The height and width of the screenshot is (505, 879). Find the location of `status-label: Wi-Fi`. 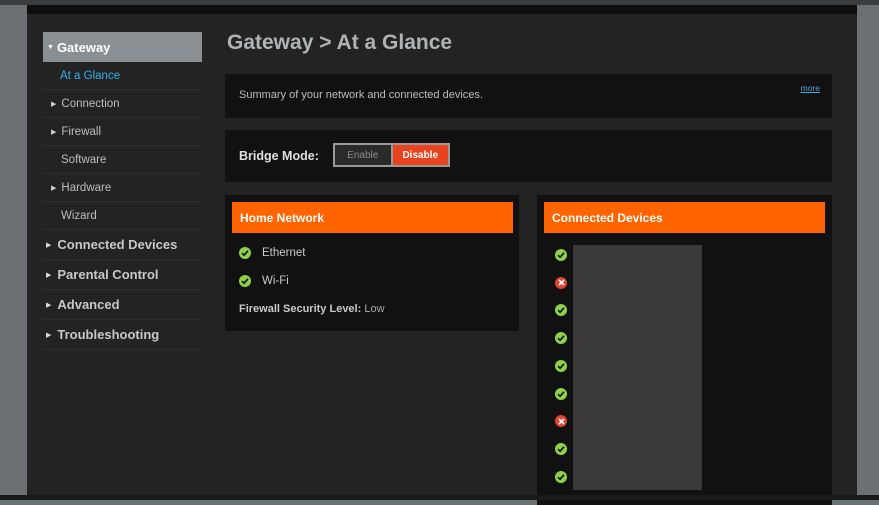

status-label: Wi-Fi is located at coordinates (275, 281).